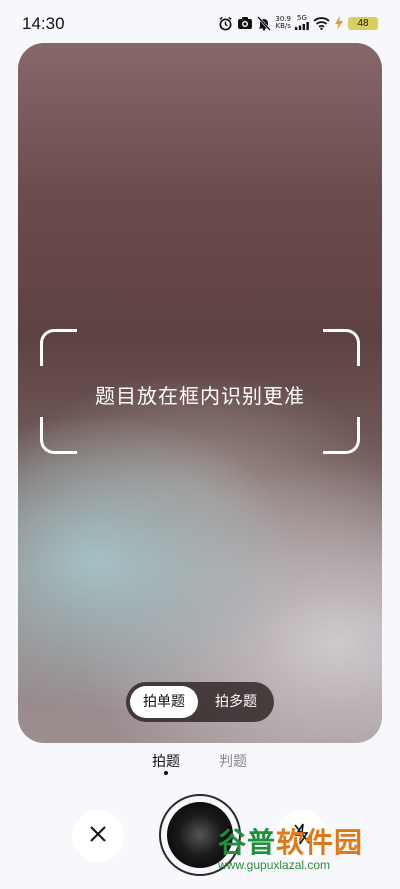 The image size is (400, 889). What do you see at coordinates (302, 26) in the screenshot?
I see `signal-icon` at bounding box center [302, 26].